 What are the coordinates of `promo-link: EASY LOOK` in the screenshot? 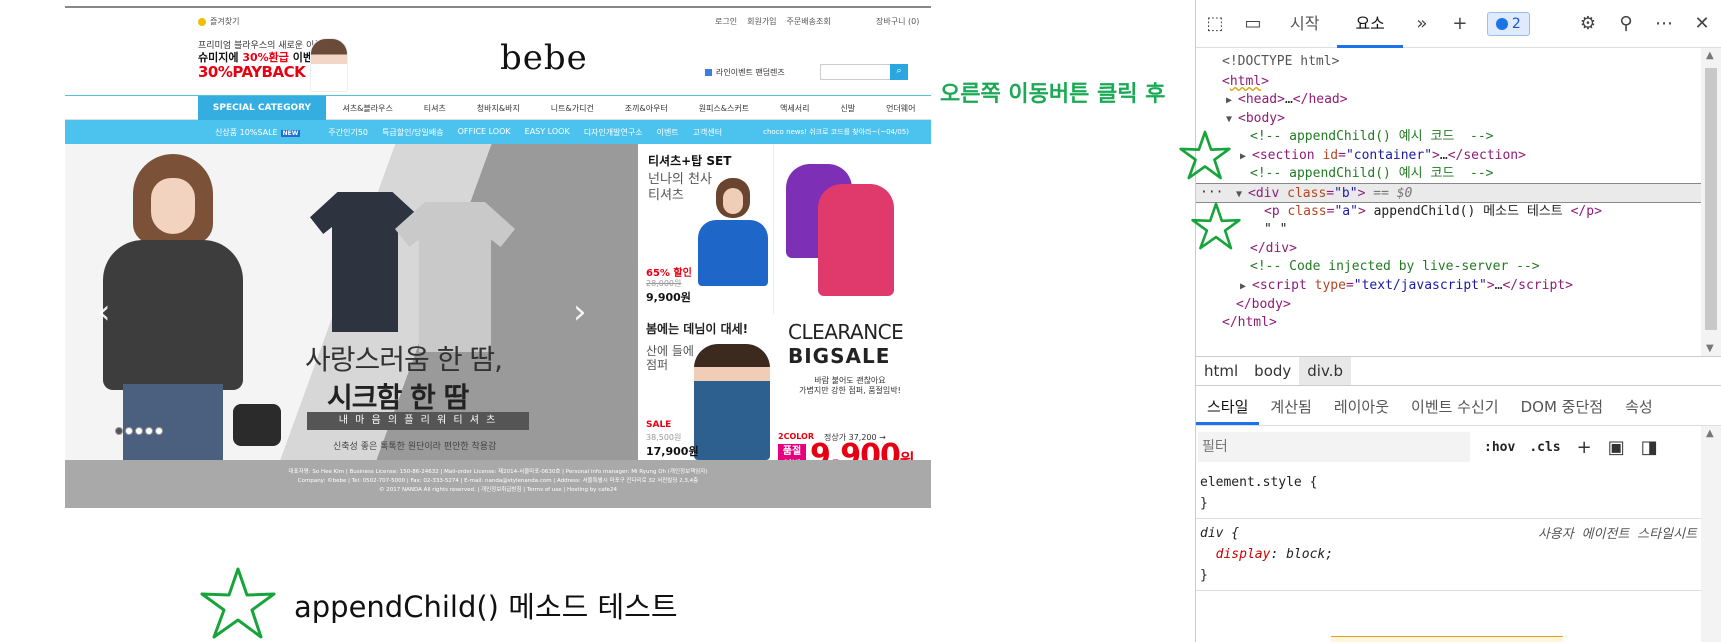 It's located at (547, 132).